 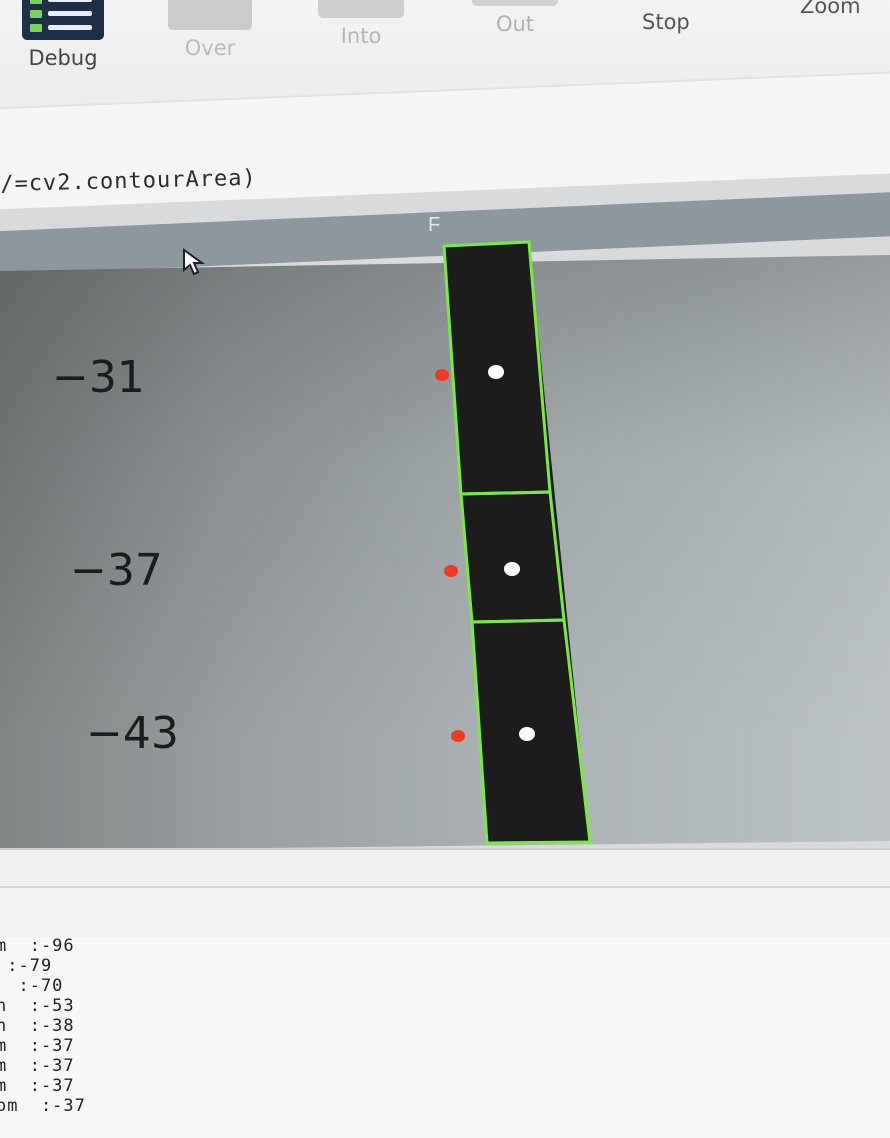 What do you see at coordinates (26, 966) in the screenshot?
I see `console-line: :-79` at bounding box center [26, 966].